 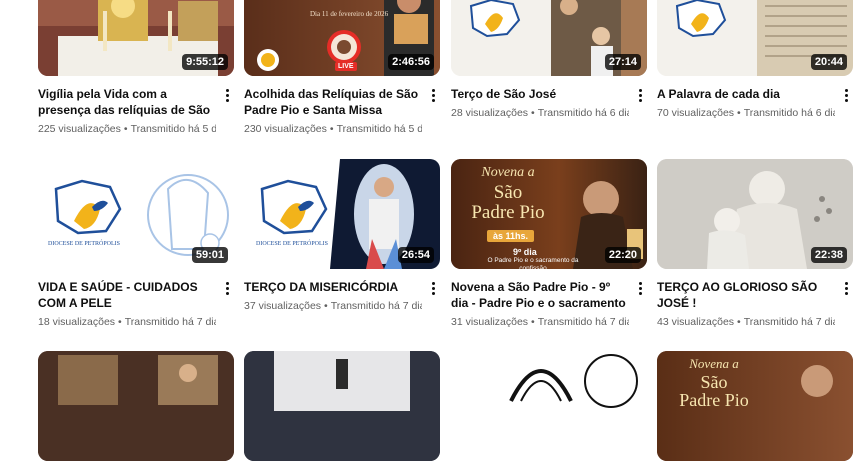 I want to click on view-count: 37 visualizações, so click(x=283, y=306).